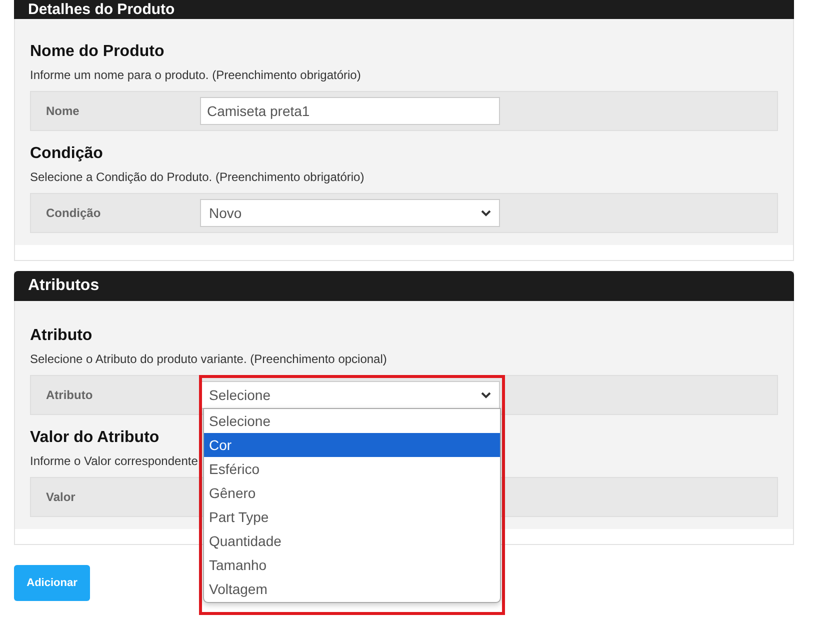 The height and width of the screenshot is (627, 816). I want to click on dropdown-option: Gênero, so click(352, 493).